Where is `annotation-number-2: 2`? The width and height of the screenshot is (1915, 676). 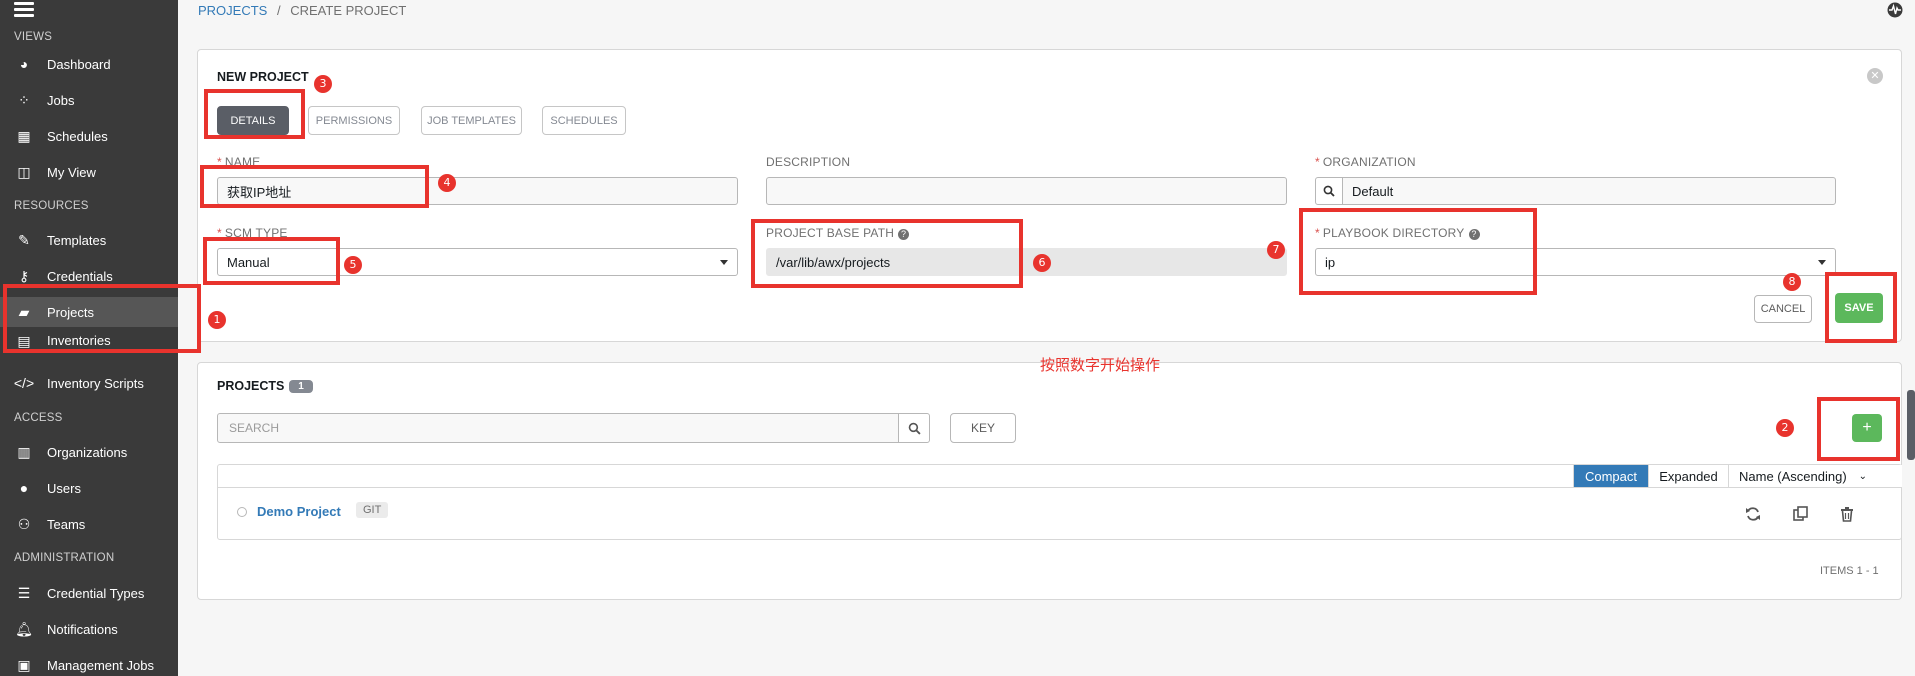 annotation-number-2: 2 is located at coordinates (1785, 428).